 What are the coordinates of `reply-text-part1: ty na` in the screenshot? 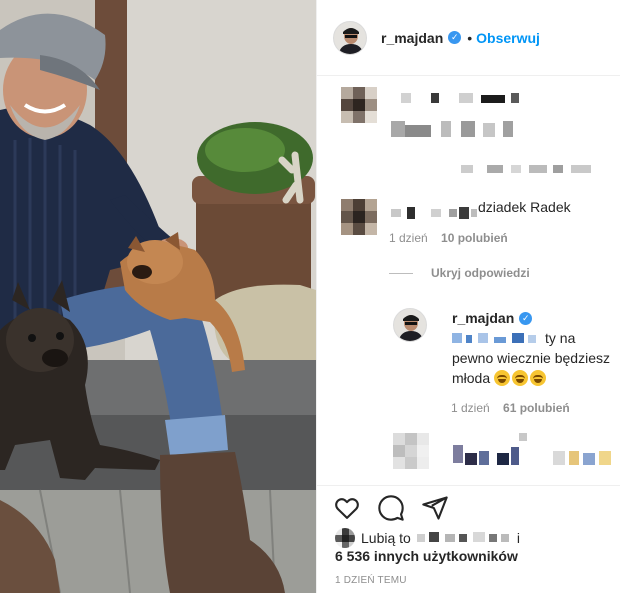 It's located at (560, 338).